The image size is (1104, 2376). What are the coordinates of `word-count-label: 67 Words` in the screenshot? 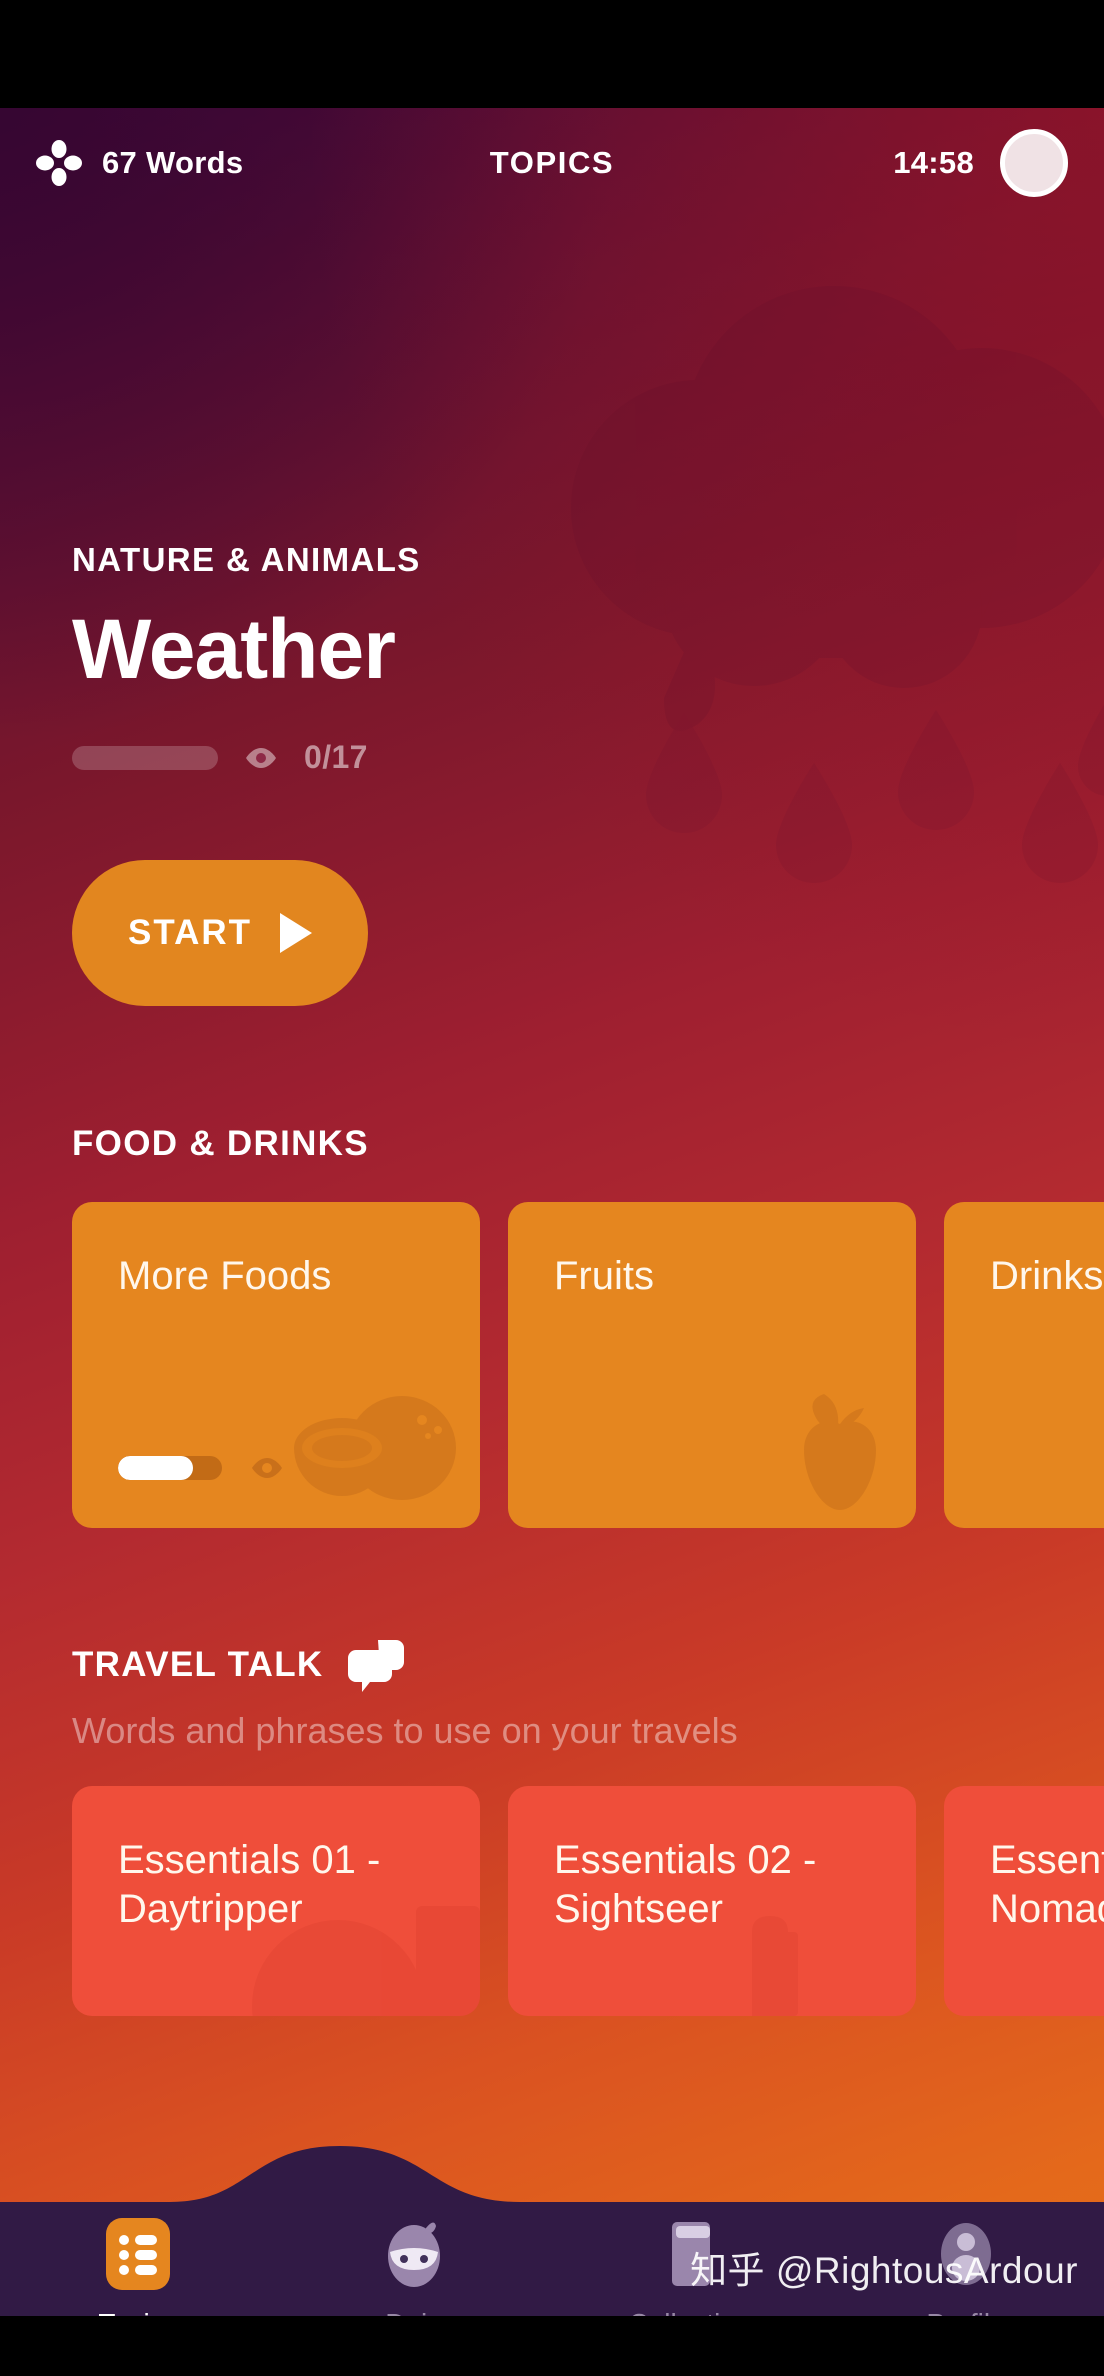 It's located at (173, 162).